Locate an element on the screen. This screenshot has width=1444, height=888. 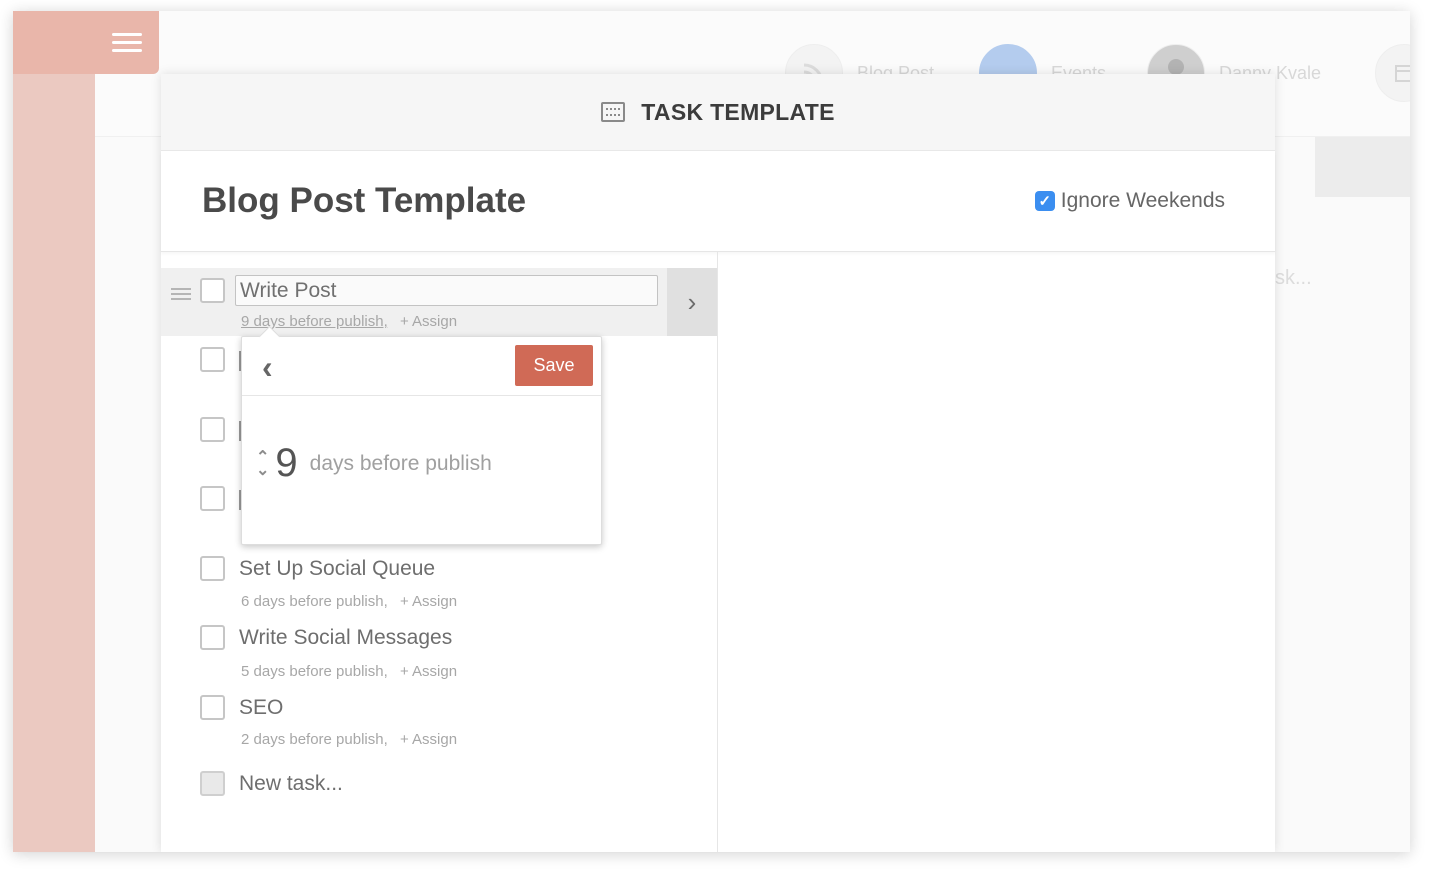
task-due-link: 9 days before publish, is located at coordinates (314, 321).